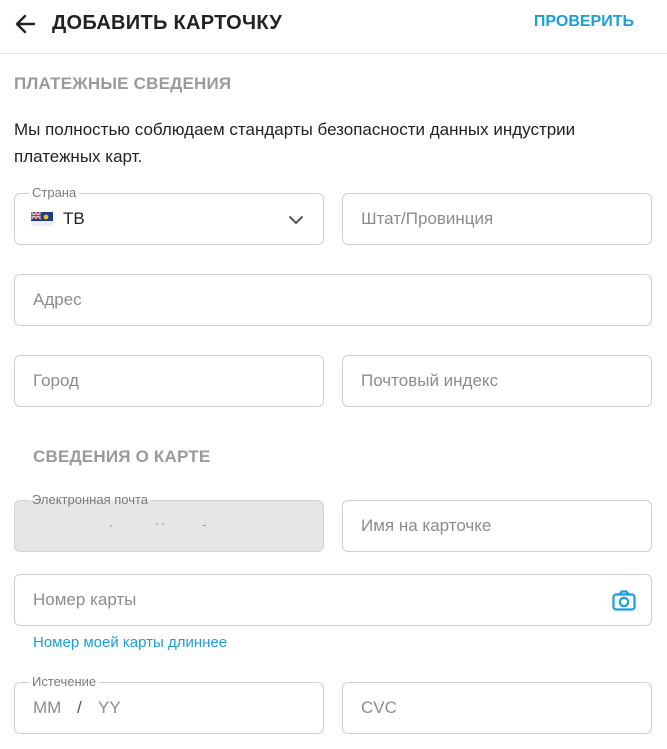 Image resolution: width=667 pixels, height=749 pixels. I want to click on cvc-field: CVC, so click(497, 708).